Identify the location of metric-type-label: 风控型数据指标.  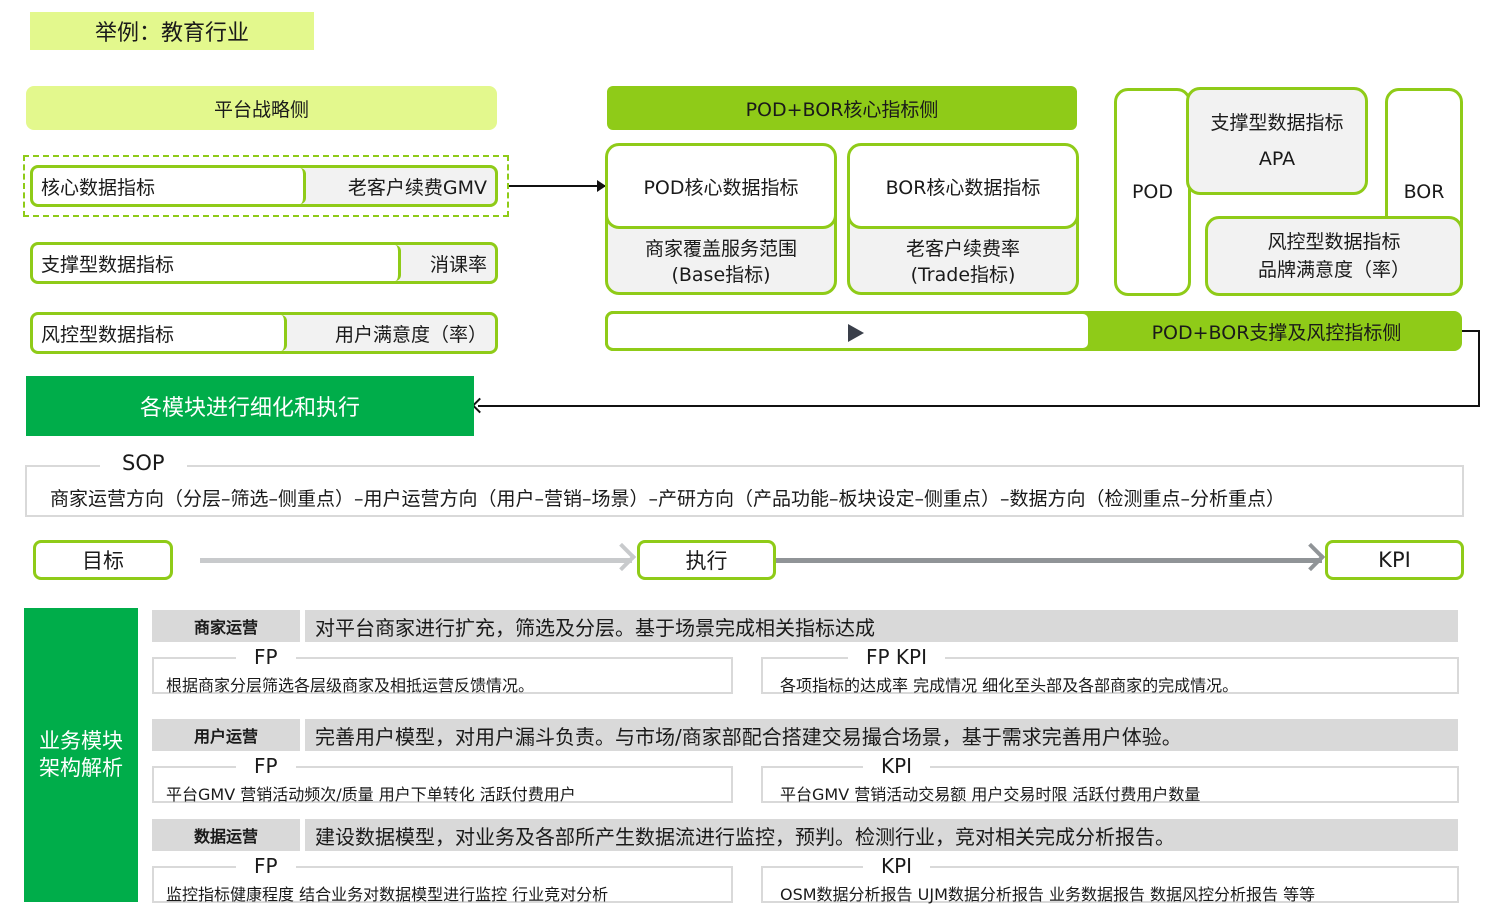
(160, 333).